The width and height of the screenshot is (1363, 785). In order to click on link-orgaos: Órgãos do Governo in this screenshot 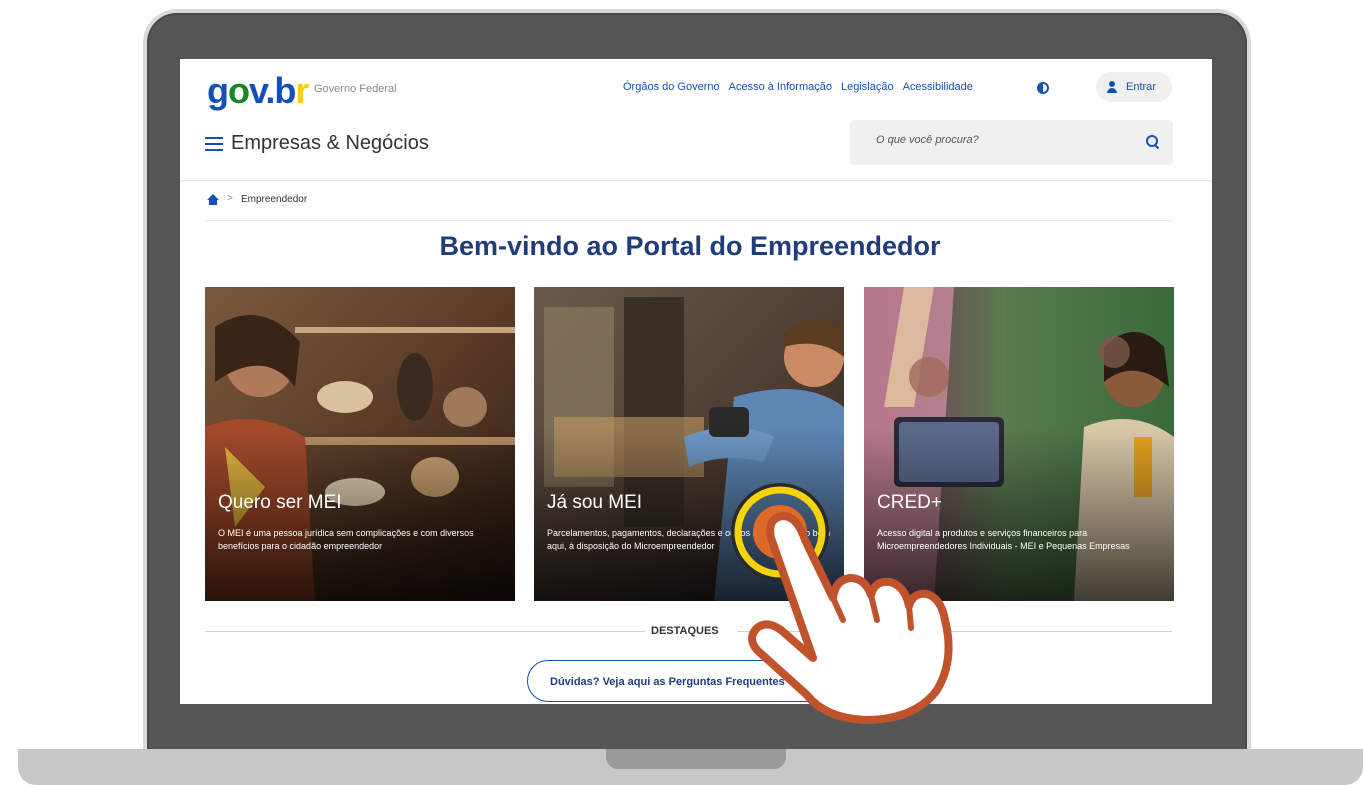, I will do `click(671, 87)`.